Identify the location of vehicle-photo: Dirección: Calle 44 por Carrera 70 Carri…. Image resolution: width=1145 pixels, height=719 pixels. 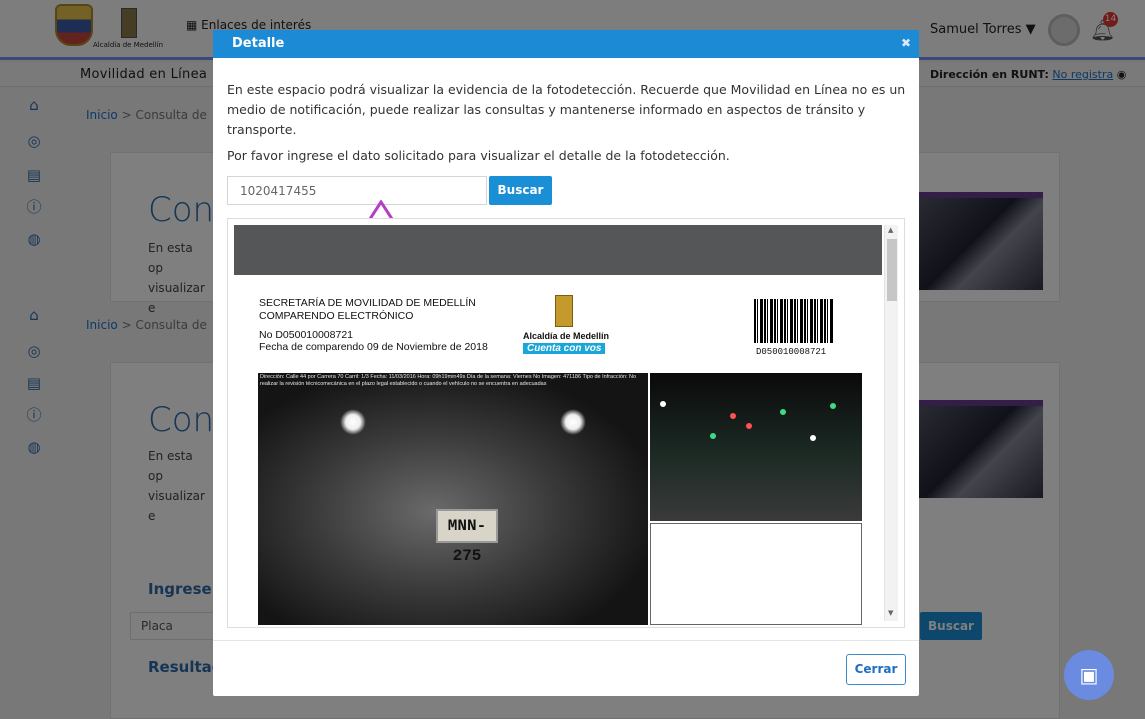
(453, 499).